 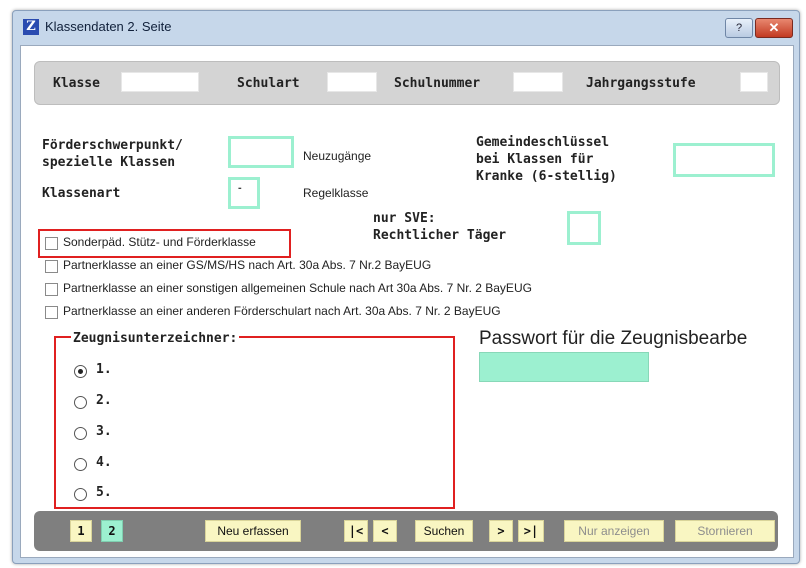 I want to click on schulart-field, so click(x=352, y=82).